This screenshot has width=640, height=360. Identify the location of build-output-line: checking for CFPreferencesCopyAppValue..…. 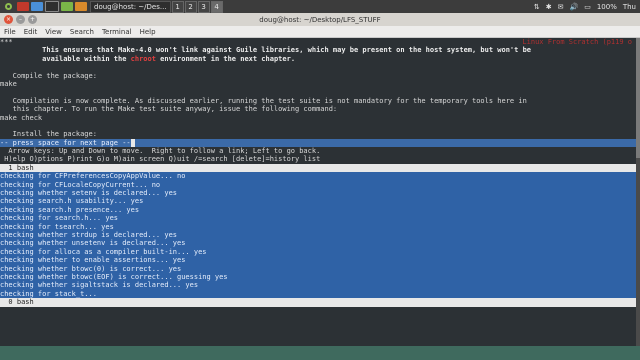
(93, 176).